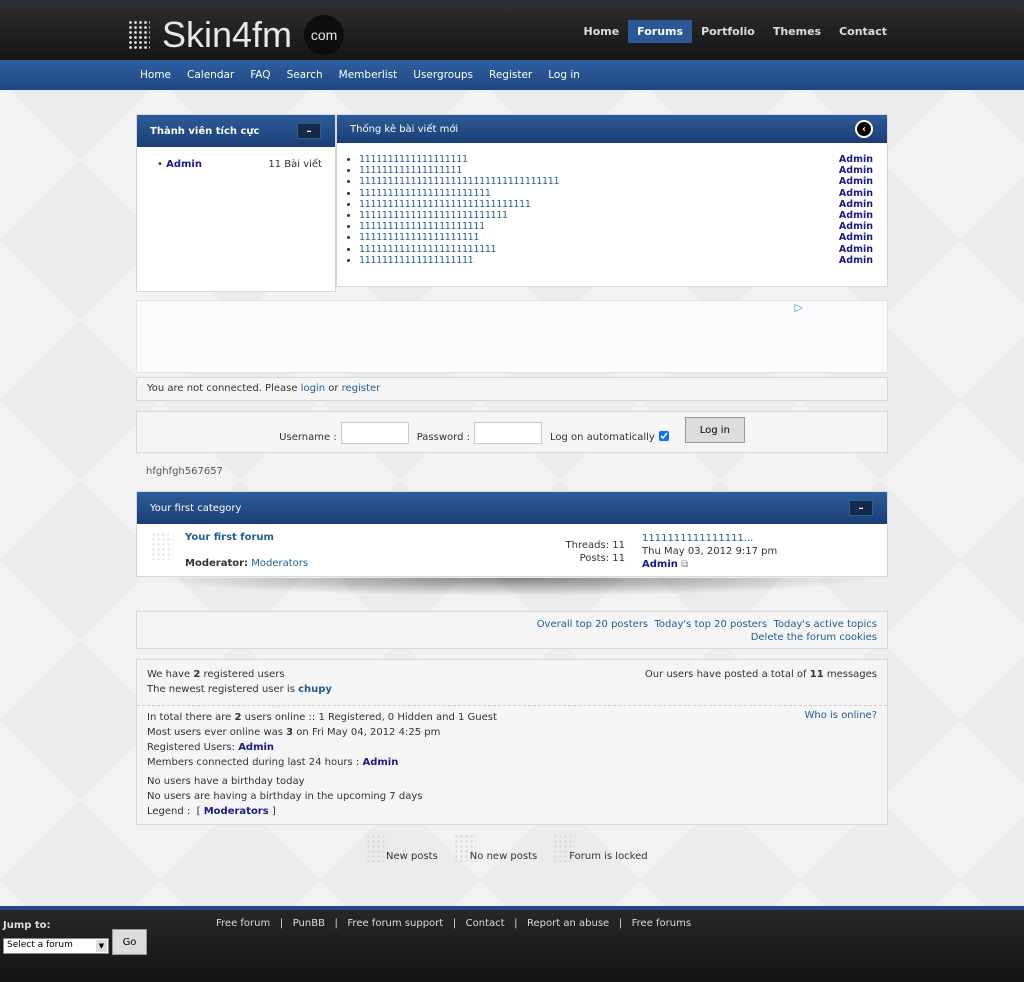 The height and width of the screenshot is (982, 1024). Describe the element at coordinates (568, 923) in the screenshot. I see `footer-link: Report an abuse` at that location.